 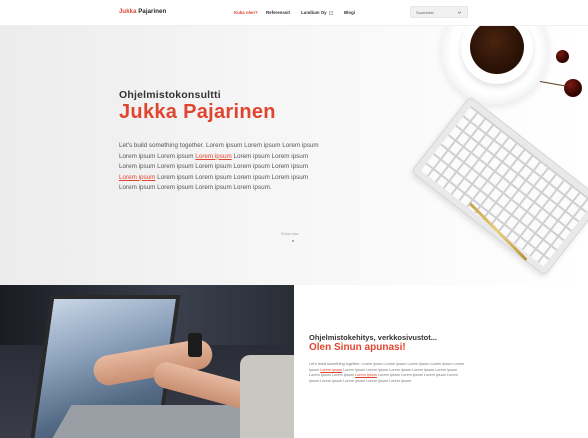 What do you see at coordinates (357, 347) in the screenshot?
I see `about-title: Olen Sinun apunasi!` at bounding box center [357, 347].